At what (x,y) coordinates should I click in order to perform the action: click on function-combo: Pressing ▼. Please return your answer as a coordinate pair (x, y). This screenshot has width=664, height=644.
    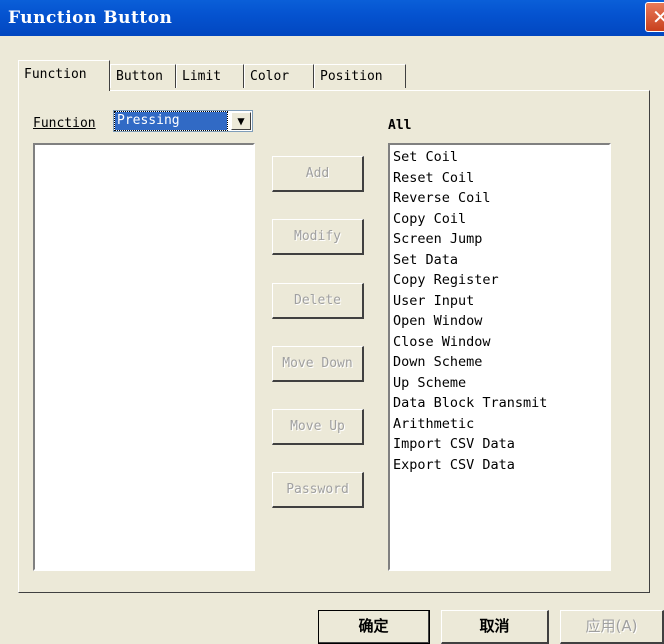
    Looking at the image, I should click on (183, 121).